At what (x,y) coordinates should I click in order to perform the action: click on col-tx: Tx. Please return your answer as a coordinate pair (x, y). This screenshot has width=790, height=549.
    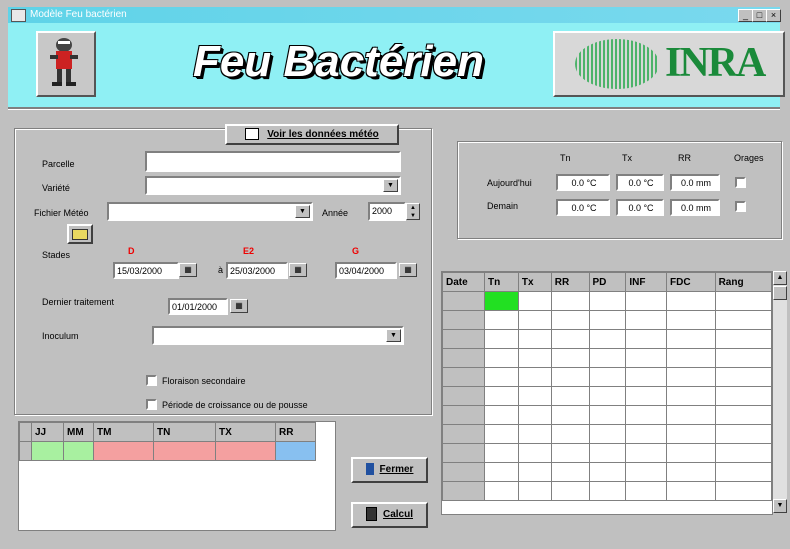
    Looking at the image, I should click on (534, 282).